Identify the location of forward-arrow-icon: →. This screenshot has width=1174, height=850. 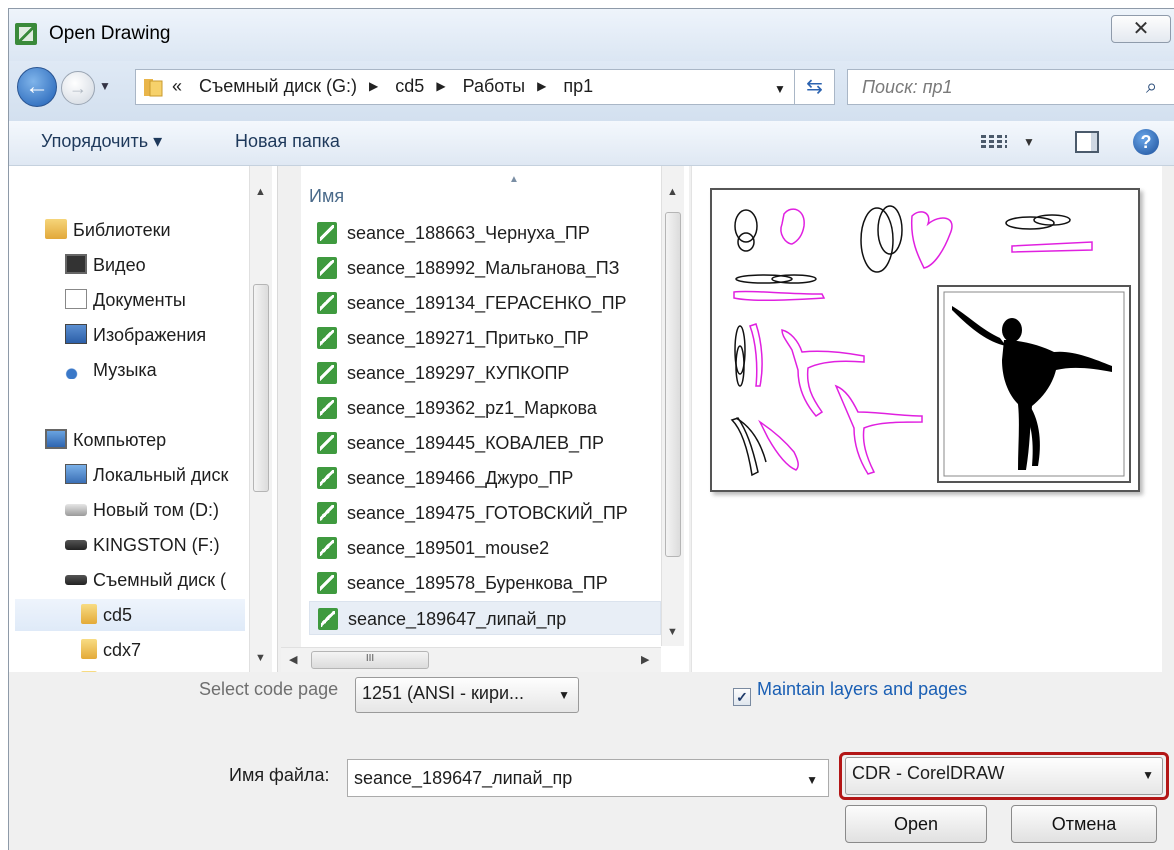
(78, 88).